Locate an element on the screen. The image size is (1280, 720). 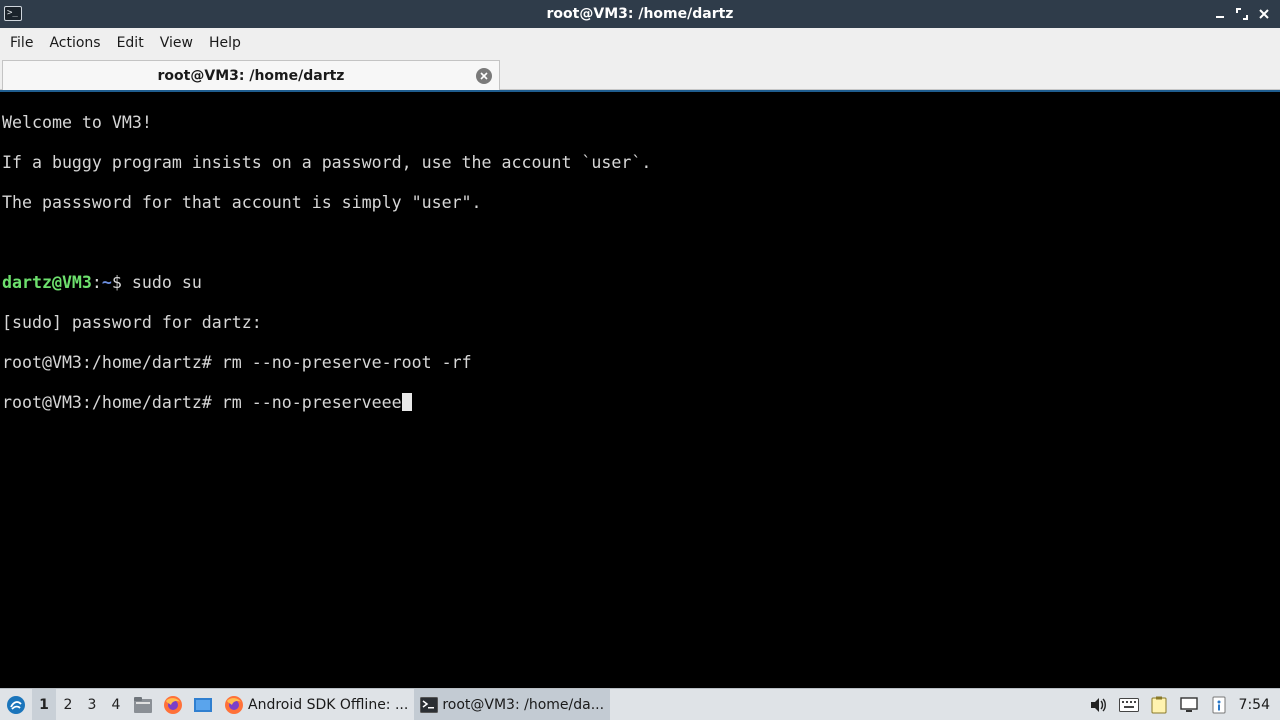
menu-bar: File Actions Edit View Help is located at coordinates (640, 43).